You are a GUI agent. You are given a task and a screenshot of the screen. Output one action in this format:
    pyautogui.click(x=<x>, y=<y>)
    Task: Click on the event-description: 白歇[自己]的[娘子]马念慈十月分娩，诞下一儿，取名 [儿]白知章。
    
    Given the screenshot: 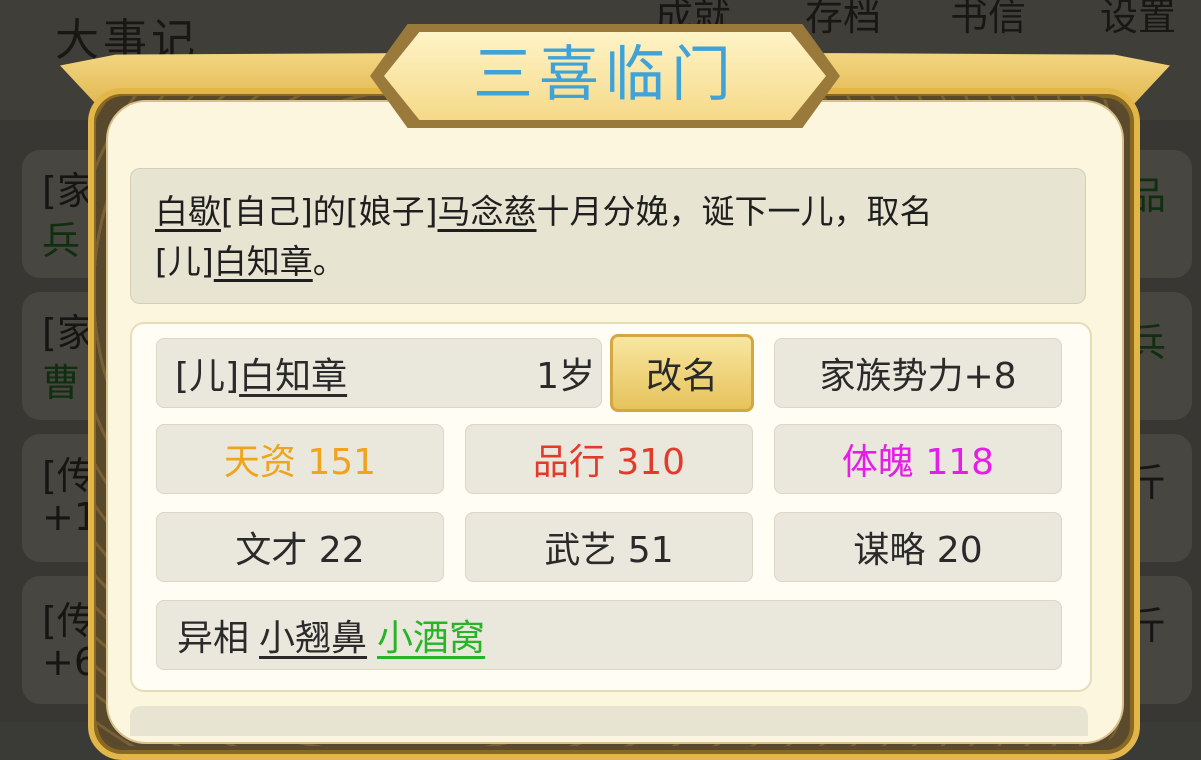 What is the action you would take?
    pyautogui.click(x=608, y=236)
    